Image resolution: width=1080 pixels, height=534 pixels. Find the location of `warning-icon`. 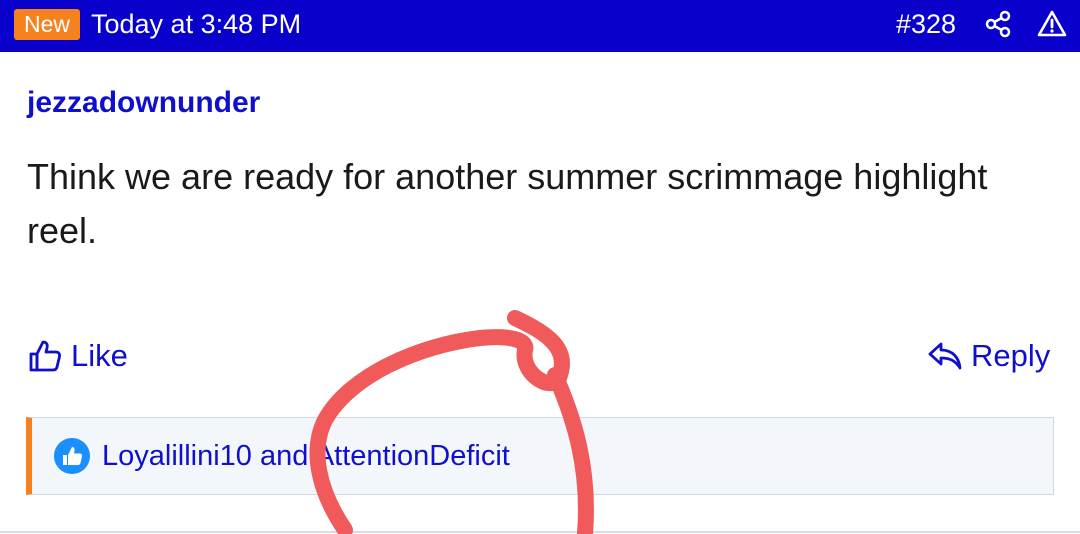

warning-icon is located at coordinates (1052, 24).